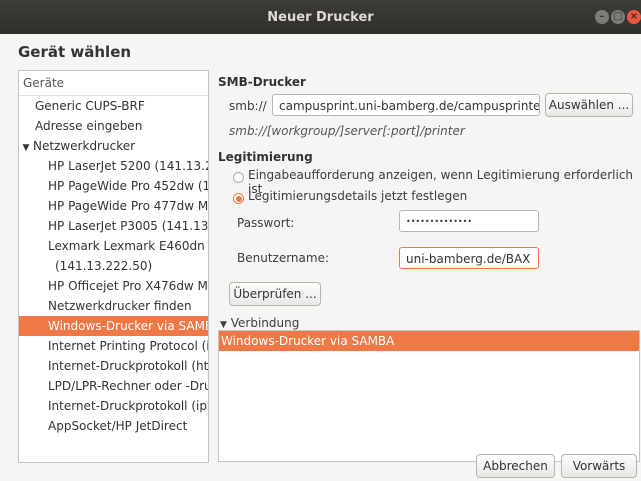 The height and width of the screenshot is (481, 641). What do you see at coordinates (347, 131) in the screenshot?
I see `smb-format-hint: smb://[workgroup/]server[:port]/printer` at bounding box center [347, 131].